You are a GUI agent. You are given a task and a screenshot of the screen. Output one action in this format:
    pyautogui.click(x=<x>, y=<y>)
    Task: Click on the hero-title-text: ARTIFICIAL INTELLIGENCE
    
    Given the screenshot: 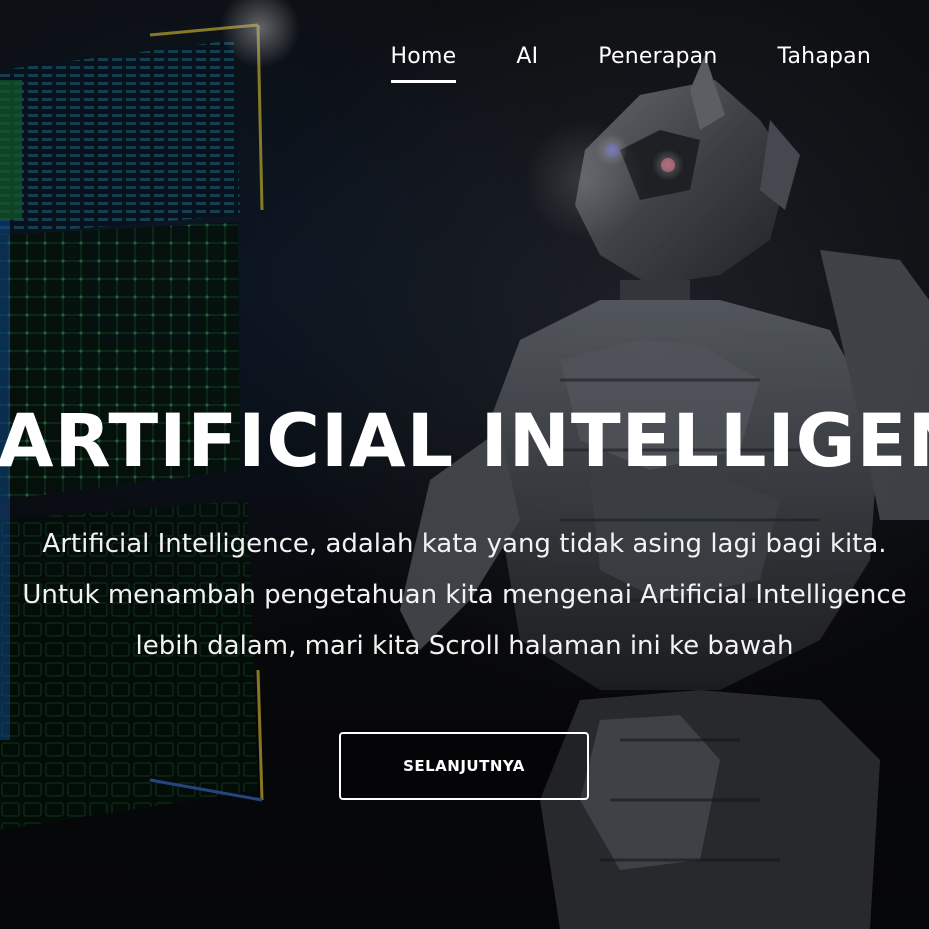 What is the action you would take?
    pyautogui.click(x=464, y=441)
    